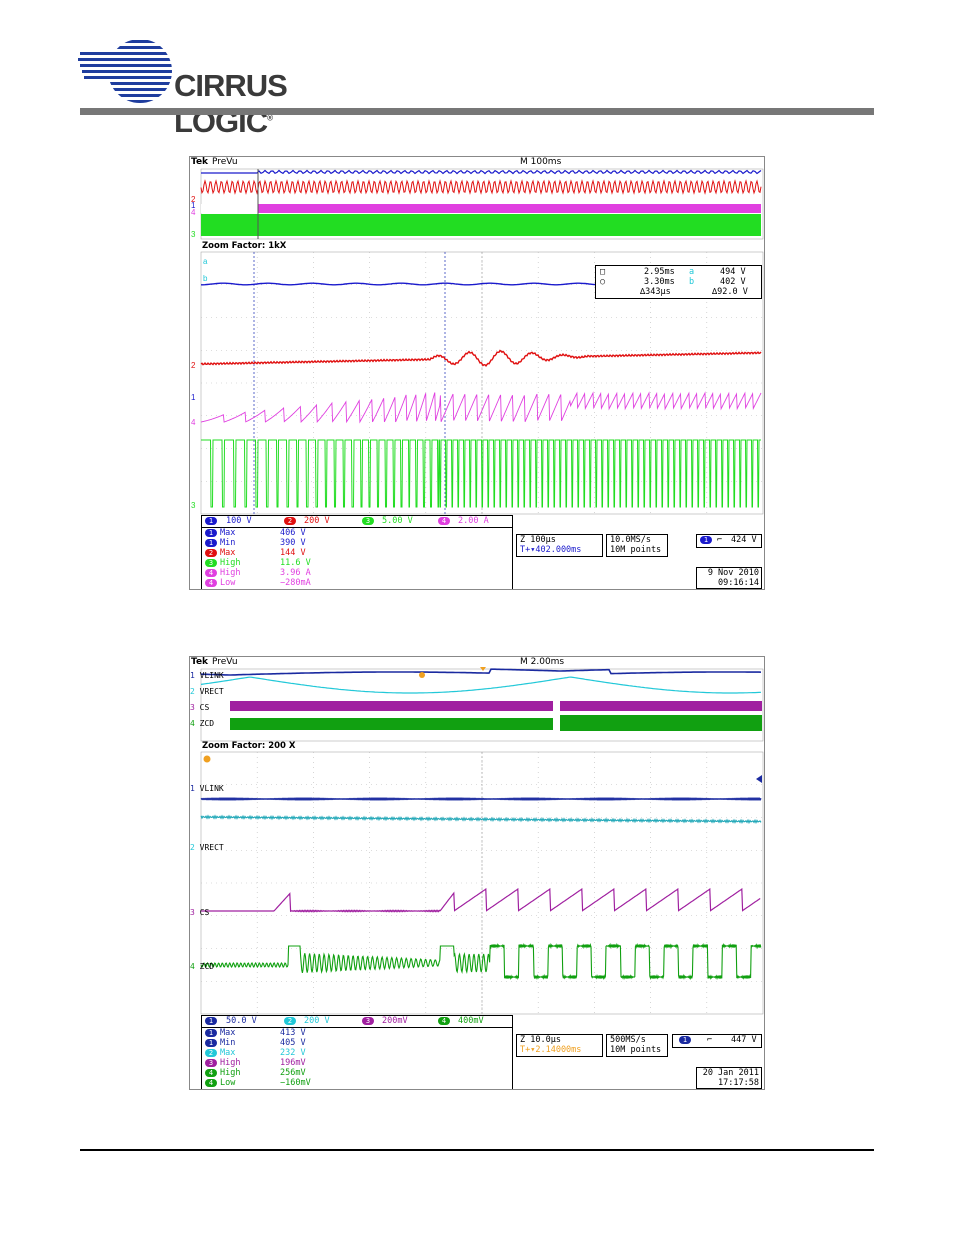  Describe the element at coordinates (355, 1073) in the screenshot. I see `measurement-row: 4 High 256mV` at that location.